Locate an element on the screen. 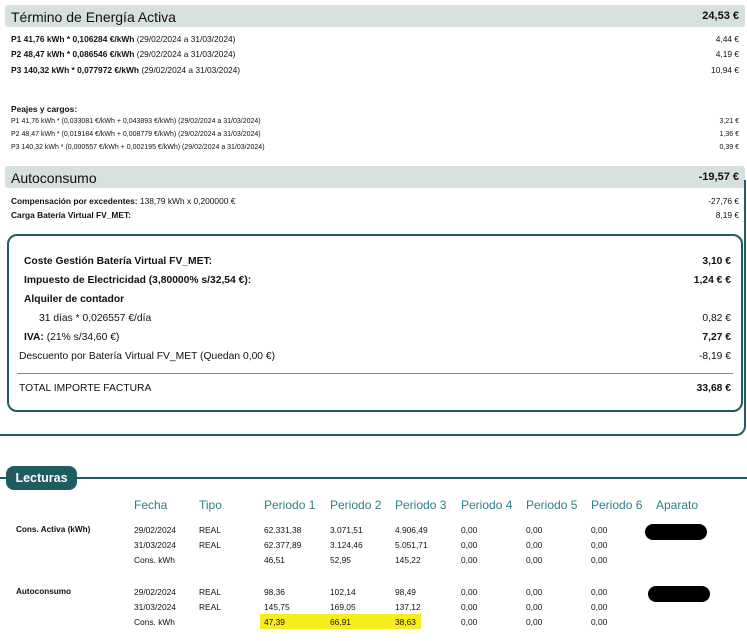 This screenshot has height=641, width=747. energia-activa-total: 24,53 € is located at coordinates (720, 16).